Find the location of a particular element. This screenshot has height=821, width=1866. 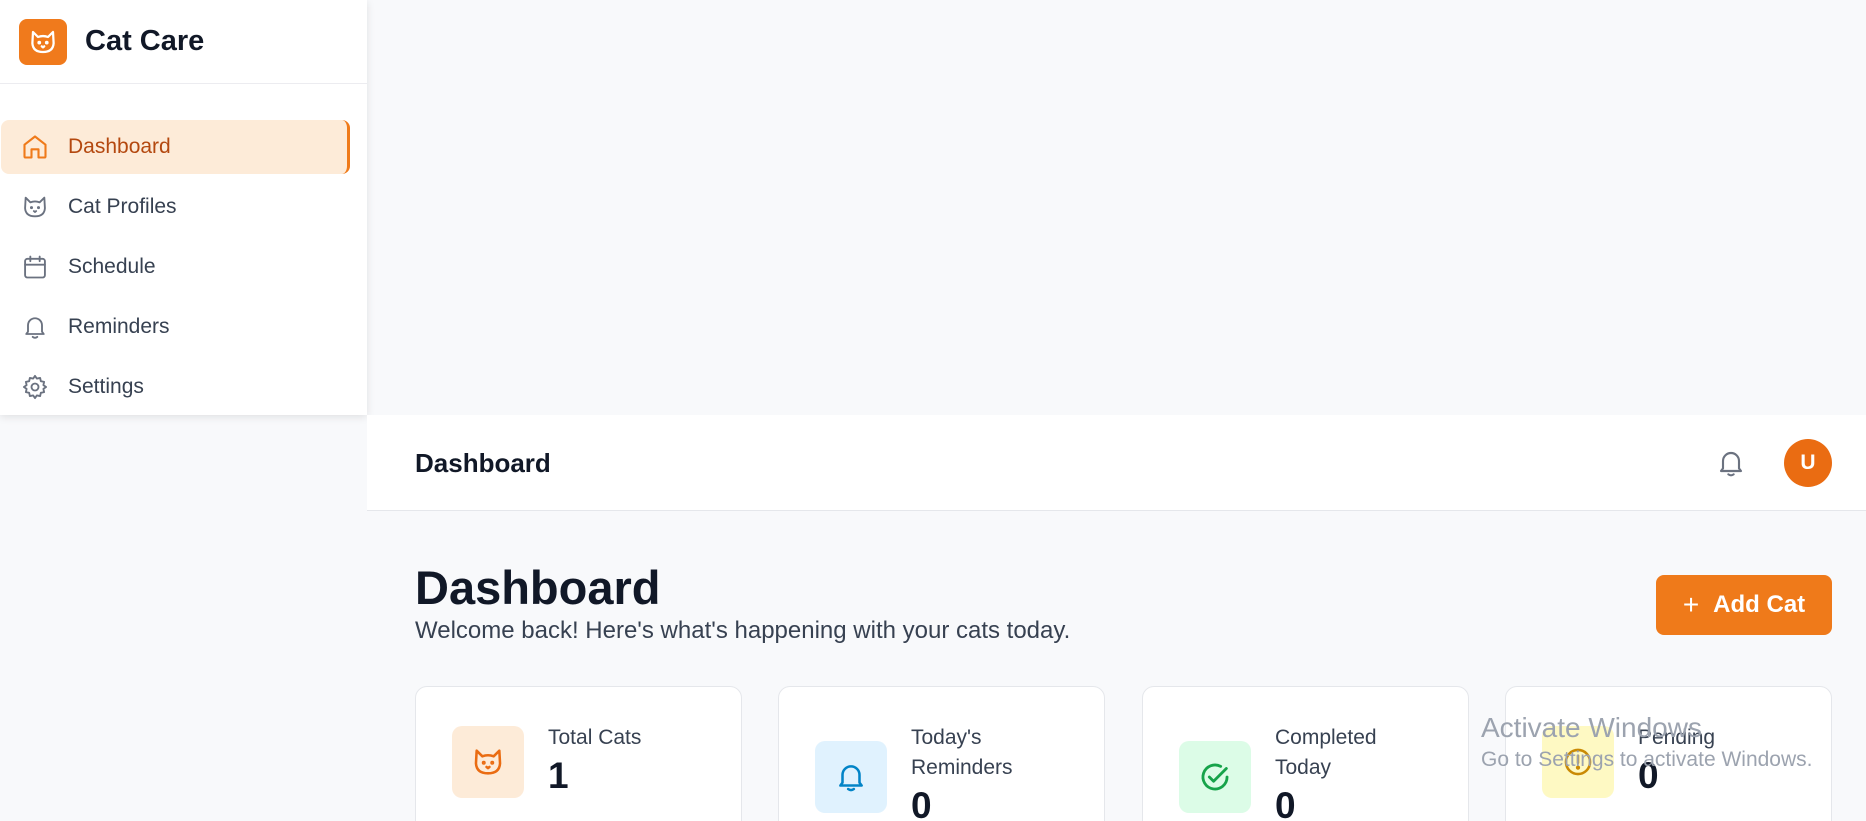

check-circle-icon is located at coordinates (1215, 777).